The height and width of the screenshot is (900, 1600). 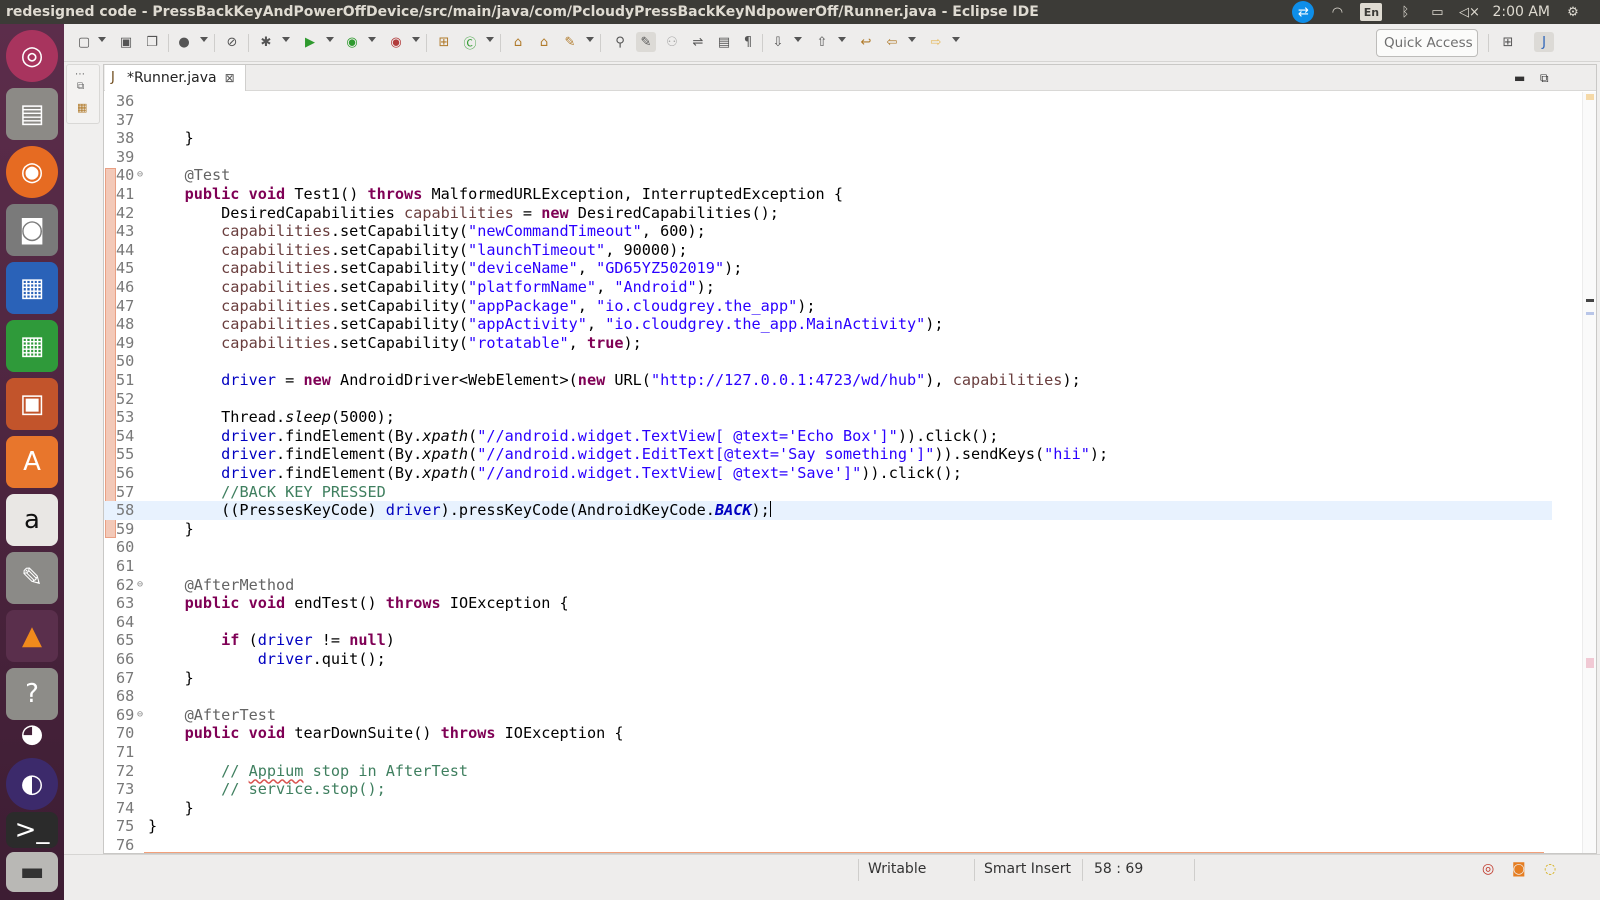 What do you see at coordinates (1371, 12) in the screenshot?
I see `keyboard-layout-indicator: En` at bounding box center [1371, 12].